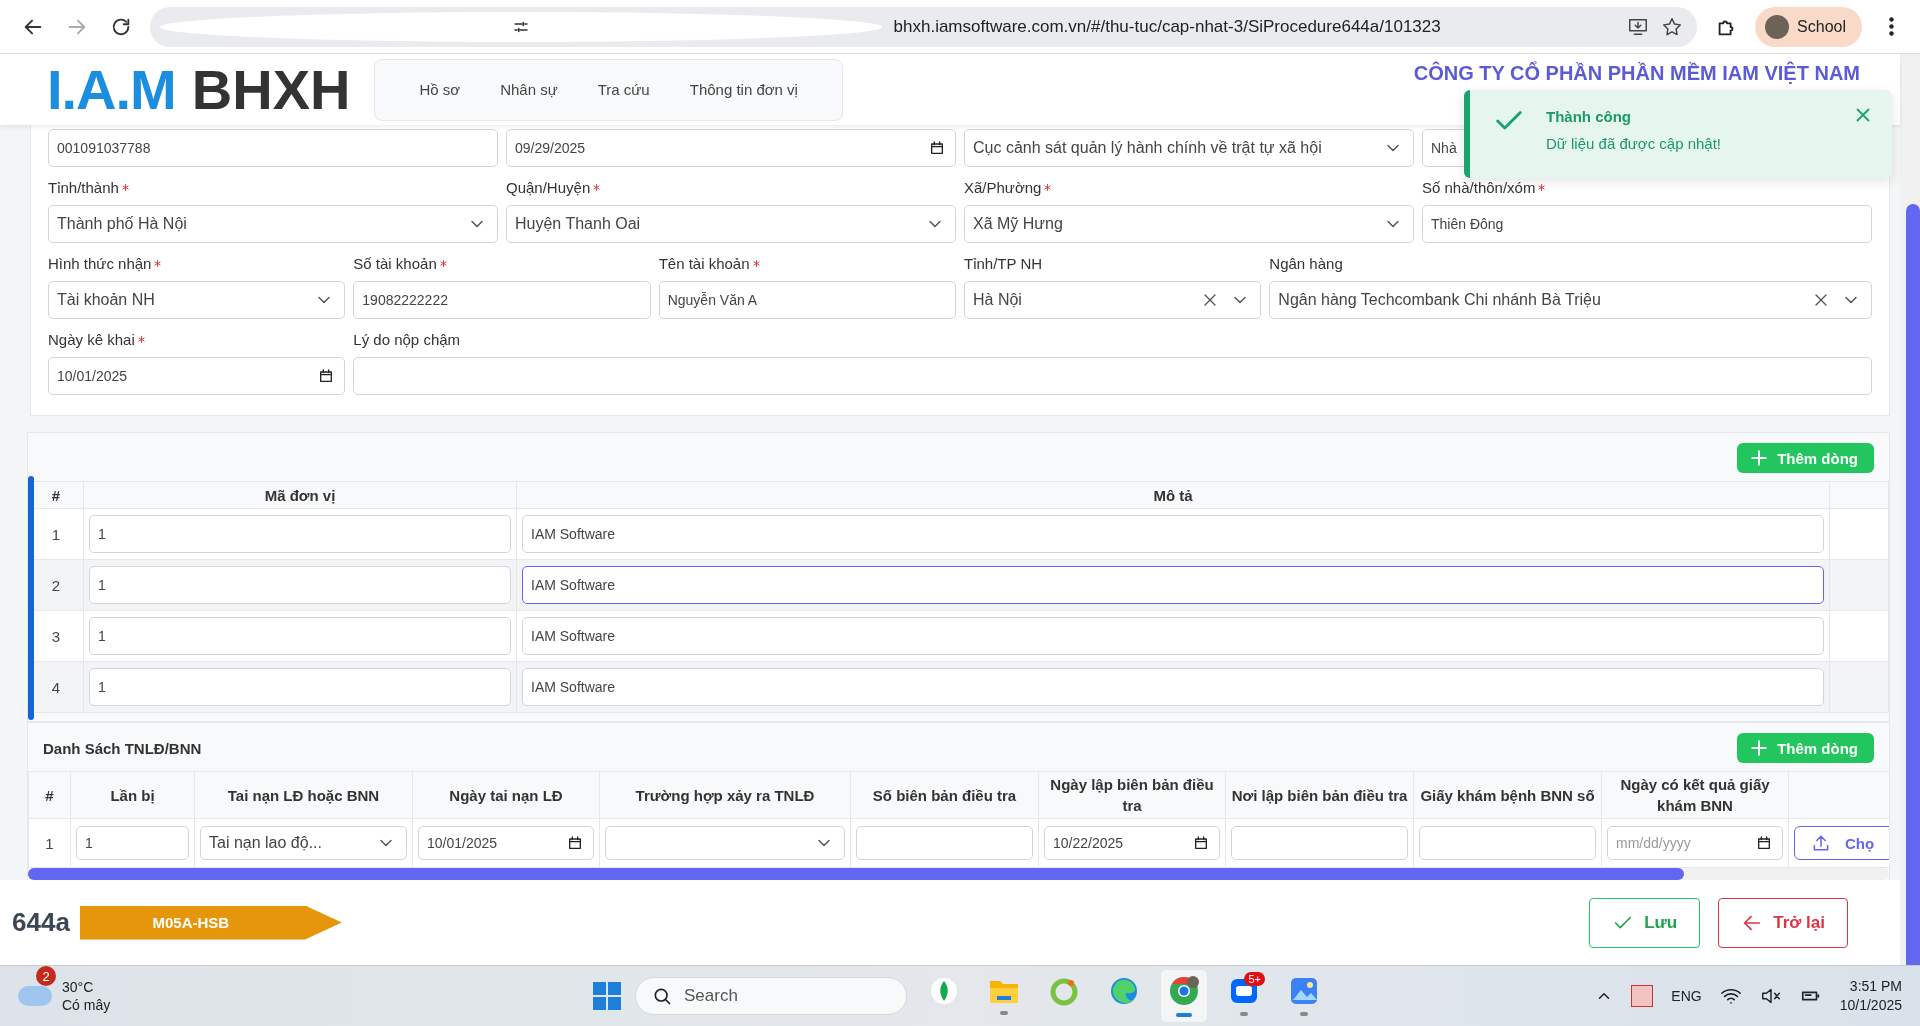  Describe the element at coordinates (704, 263) in the screenshot. I see `field-label: Tên tài khoản` at that location.